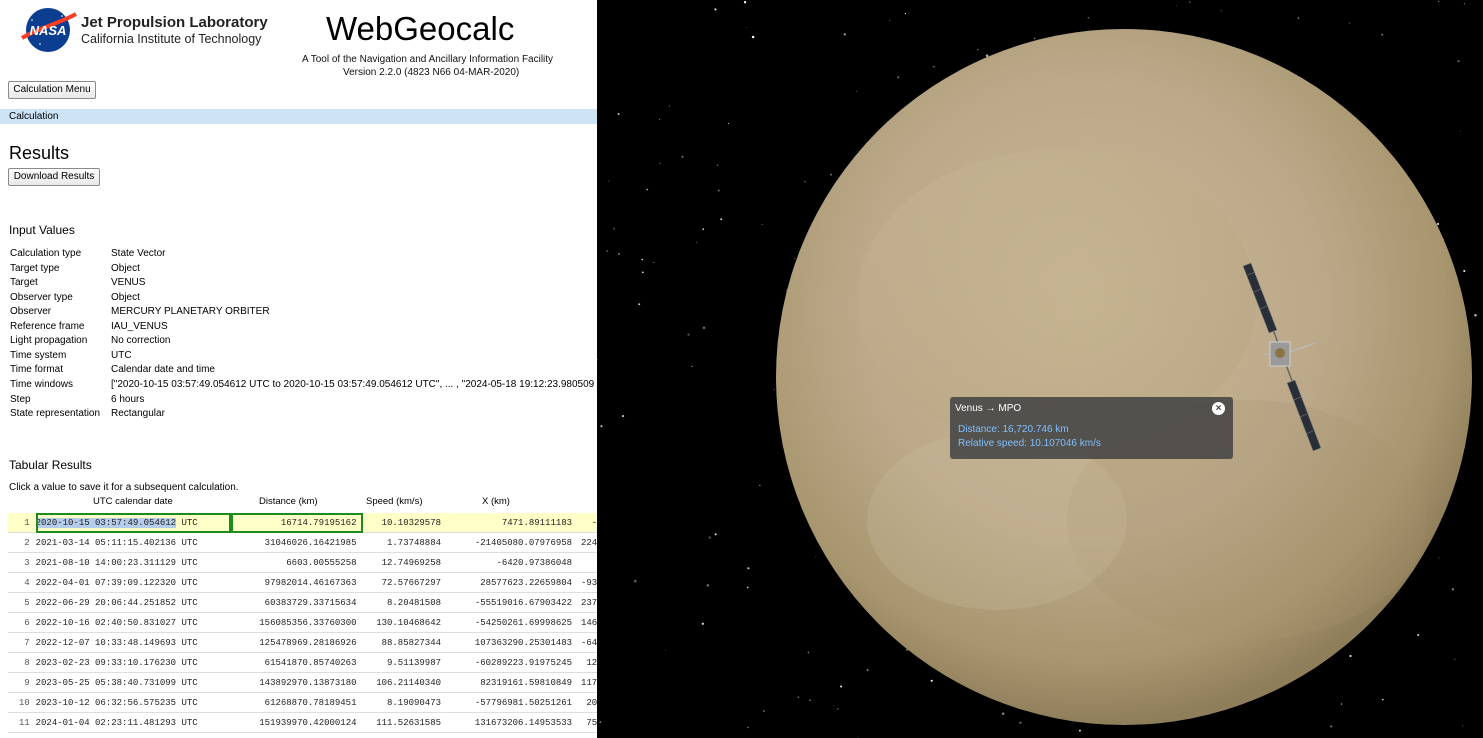  I want to click on cell-date: 2023-10-12 06:32:56.575235 UTC, so click(133, 703).